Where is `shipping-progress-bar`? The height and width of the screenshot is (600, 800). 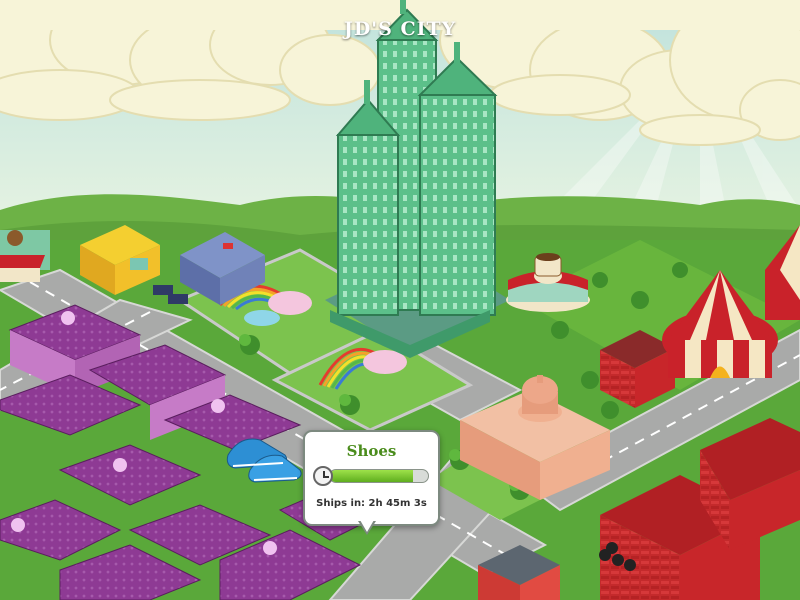 shipping-progress-bar is located at coordinates (379, 476).